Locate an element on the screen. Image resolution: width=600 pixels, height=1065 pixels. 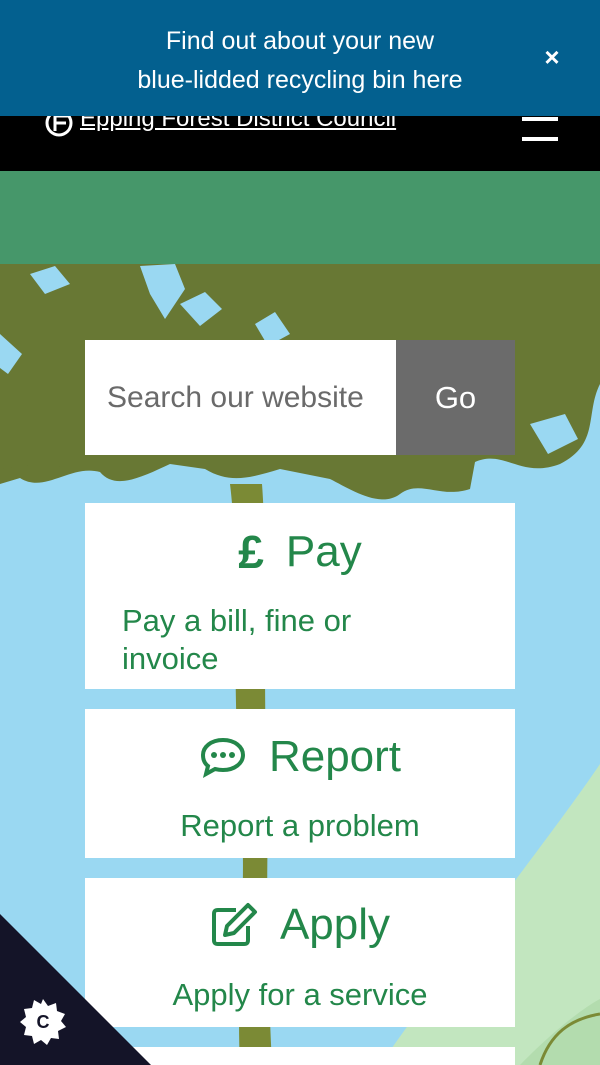
report-card: Report Report a problem is located at coordinates (300, 783).